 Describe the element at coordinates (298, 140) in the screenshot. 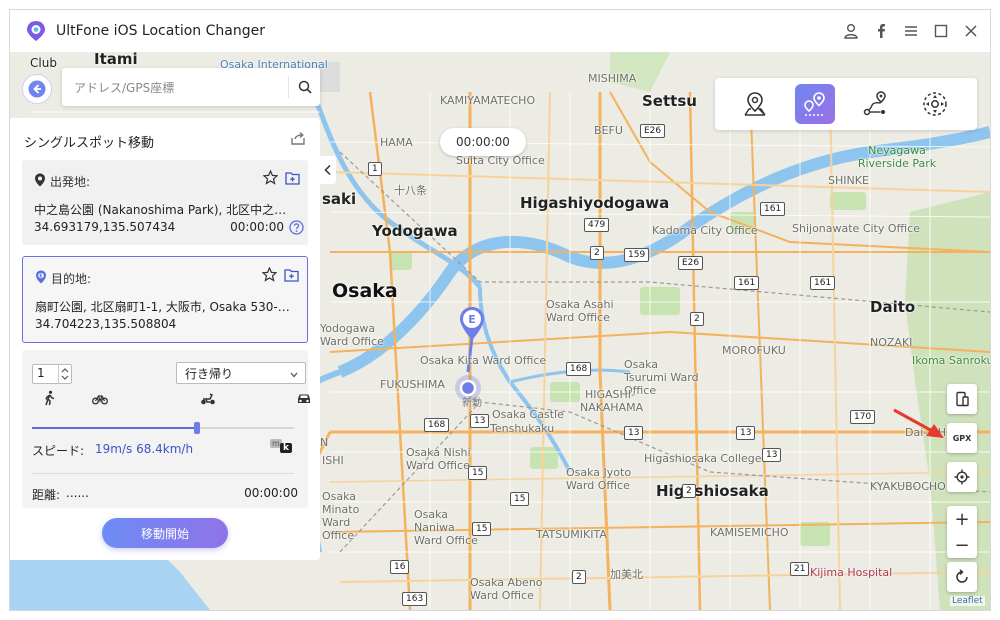

I see `share-icon` at that location.